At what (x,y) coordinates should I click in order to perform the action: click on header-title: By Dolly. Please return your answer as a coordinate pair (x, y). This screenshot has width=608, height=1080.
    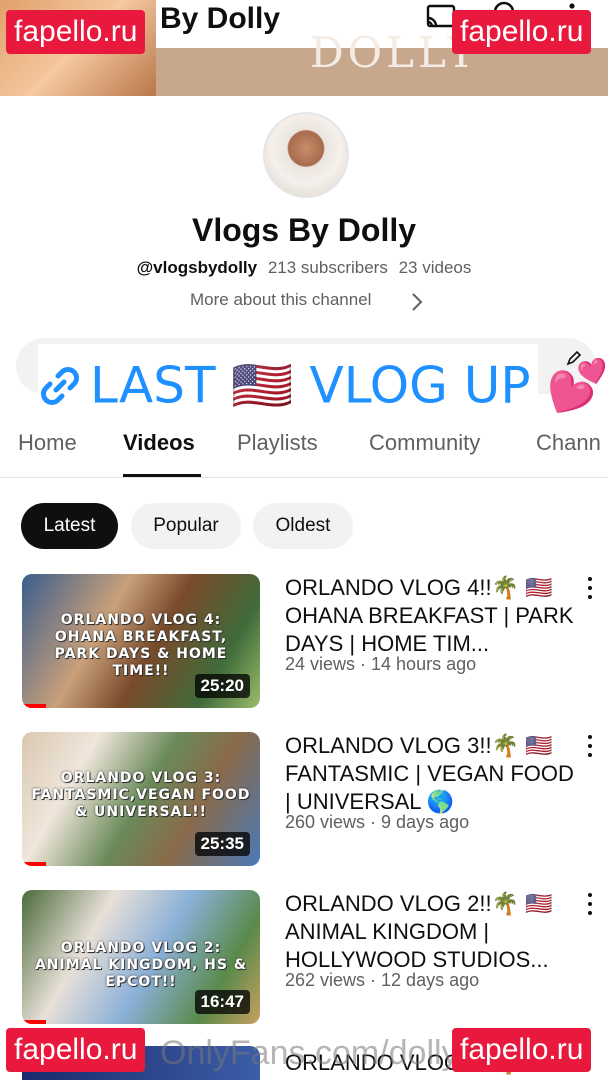
    Looking at the image, I should click on (220, 18).